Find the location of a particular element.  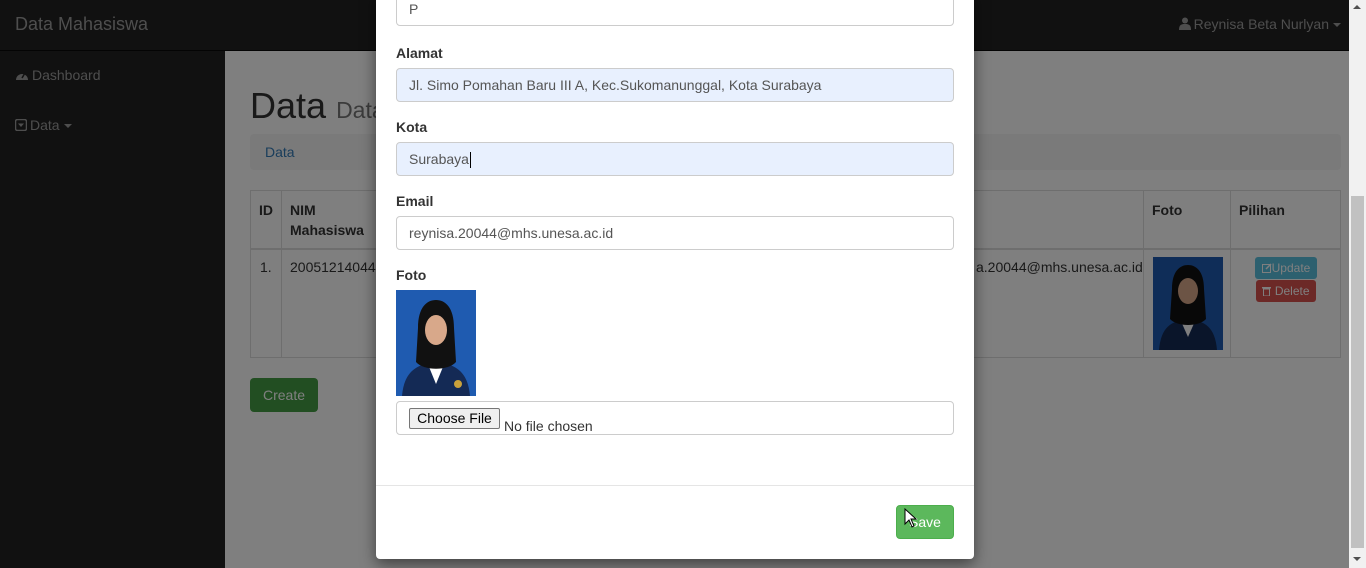

modal-footer-divider is located at coordinates (675, 485).